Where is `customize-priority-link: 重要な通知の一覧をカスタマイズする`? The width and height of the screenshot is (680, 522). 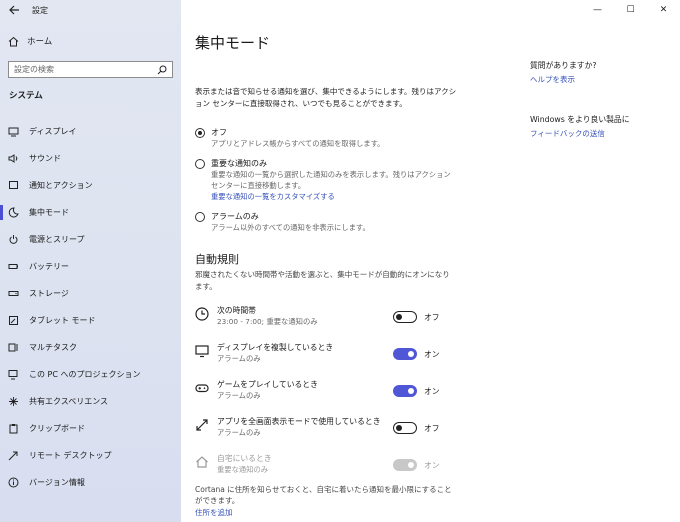
customize-priority-link: 重要な通知の一覧をカスタマイズする is located at coordinates (334, 196).